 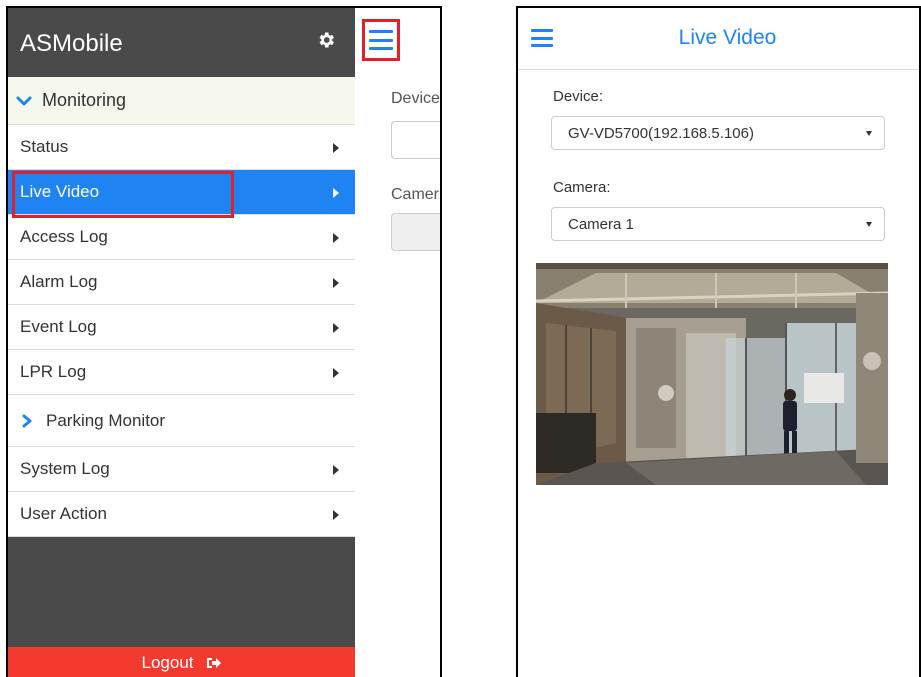 I want to click on menu-item-label: Parking Monitor, so click(x=106, y=420).